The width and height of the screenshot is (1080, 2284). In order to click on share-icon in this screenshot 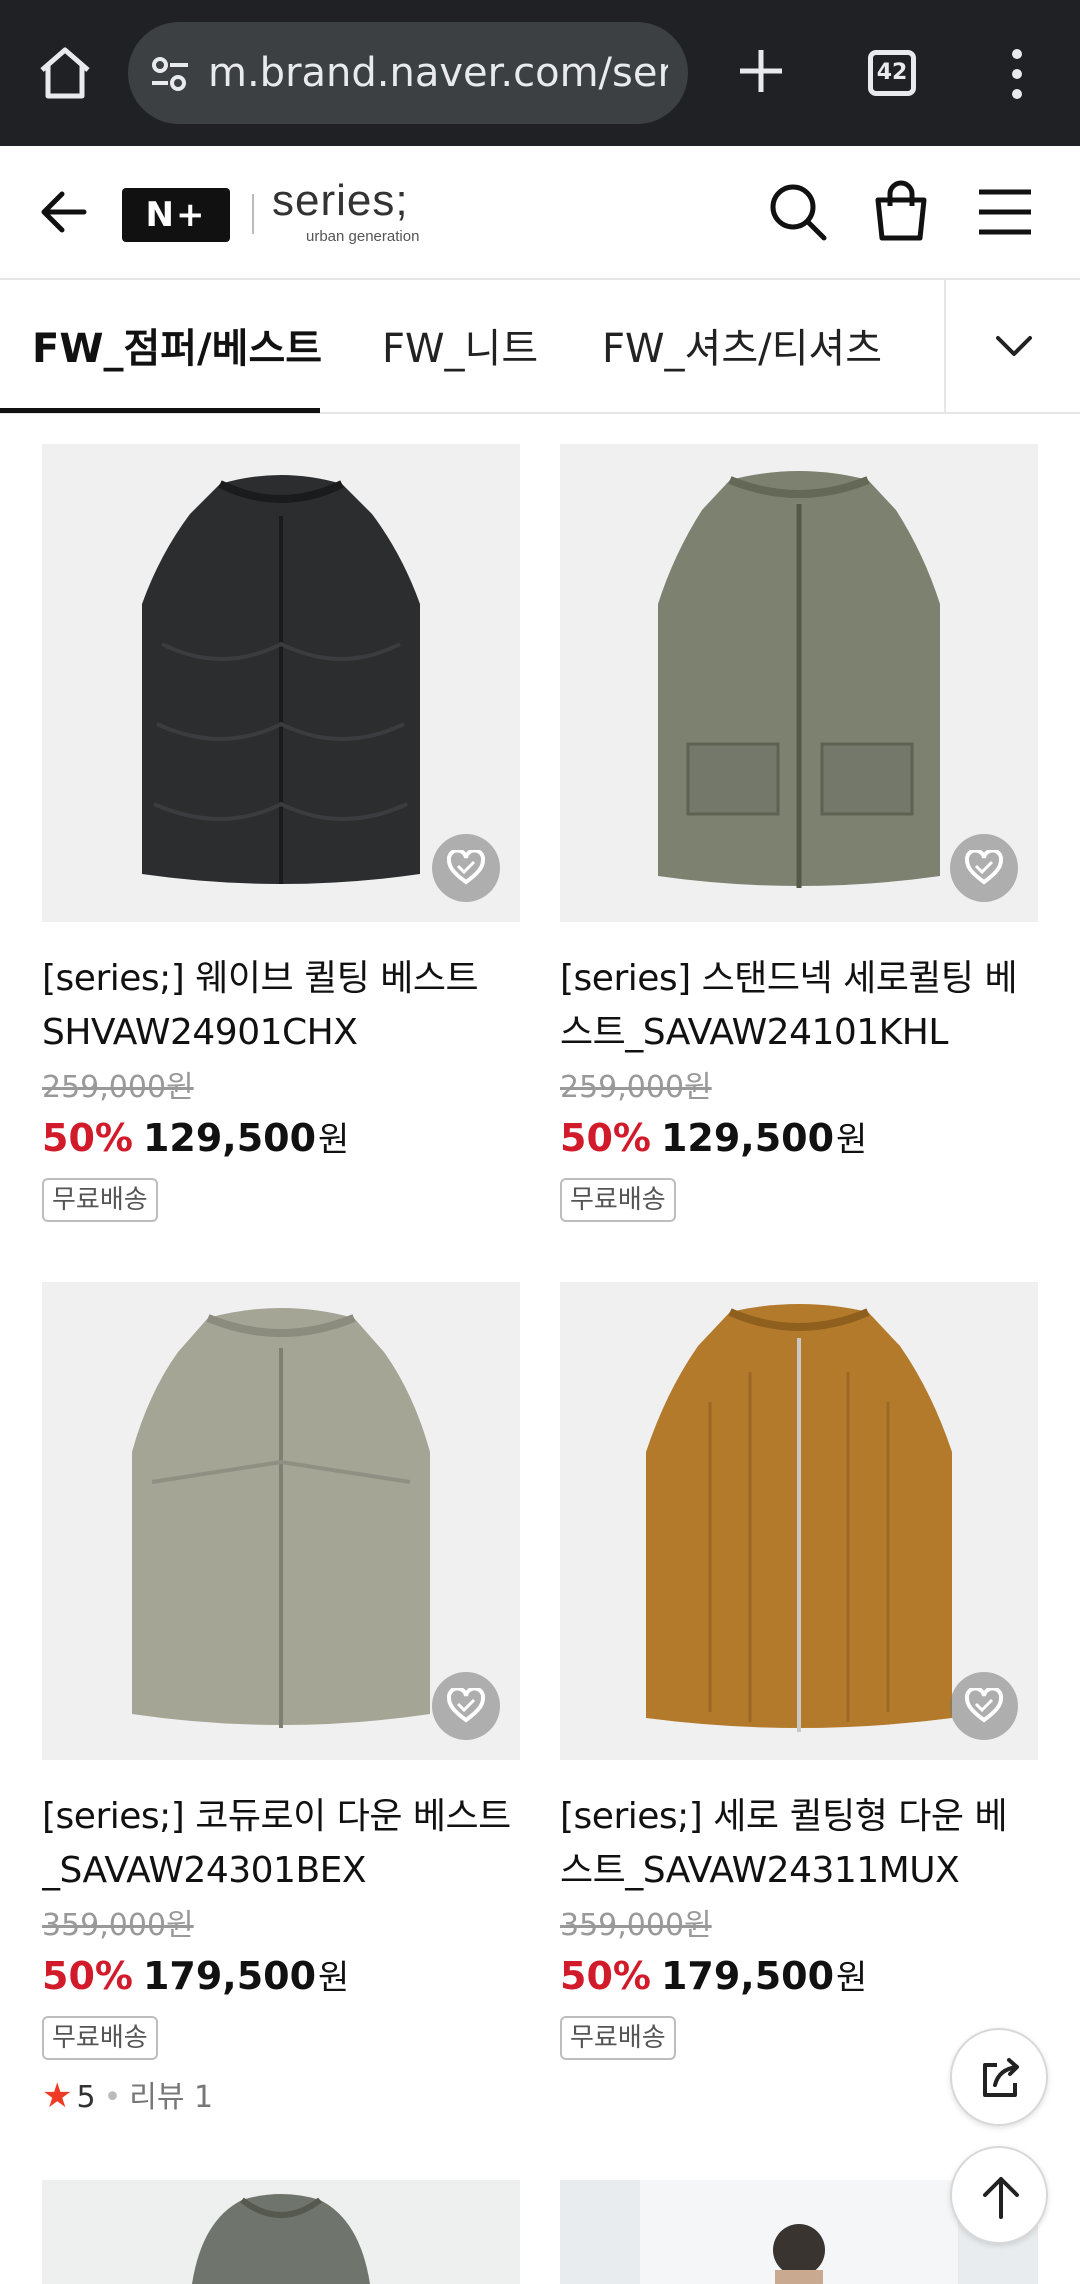, I will do `click(1001, 2077)`.